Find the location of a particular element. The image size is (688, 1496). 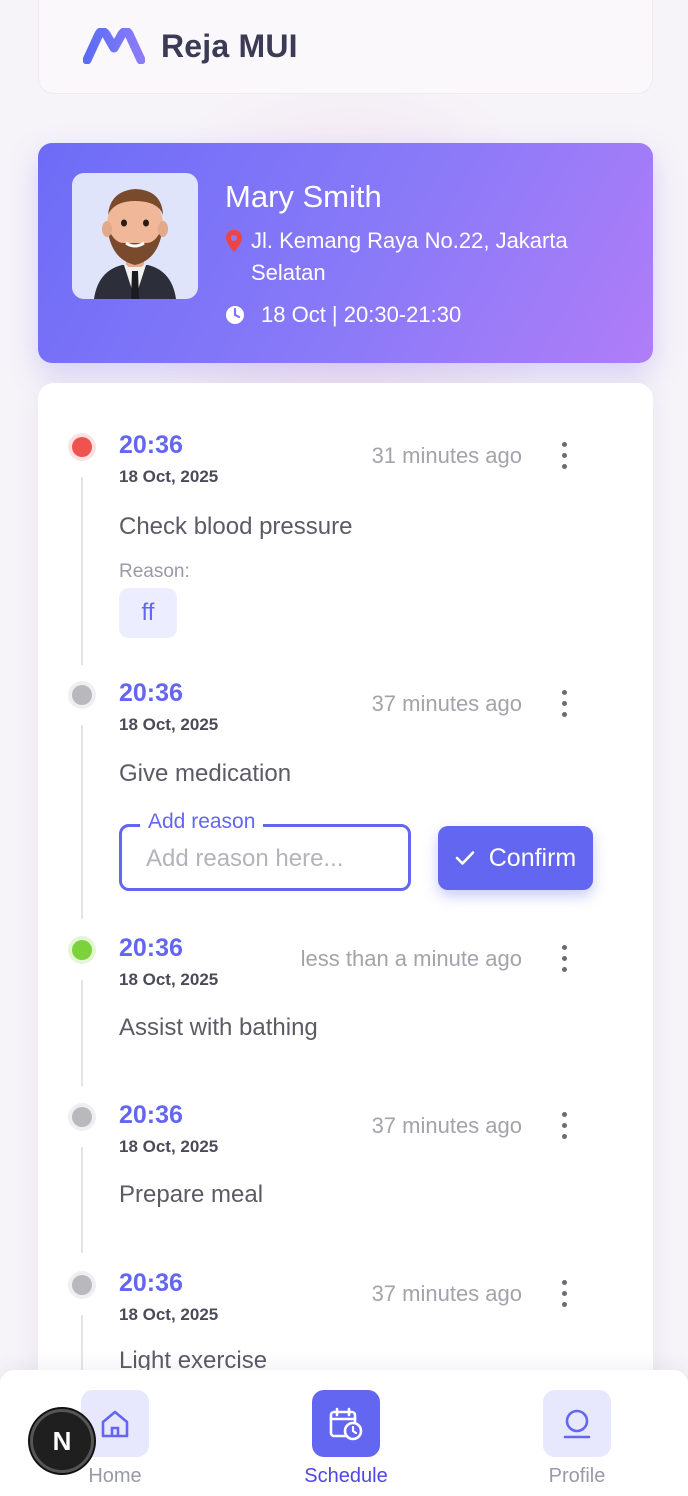

app-title: Reja MUI is located at coordinates (229, 45).